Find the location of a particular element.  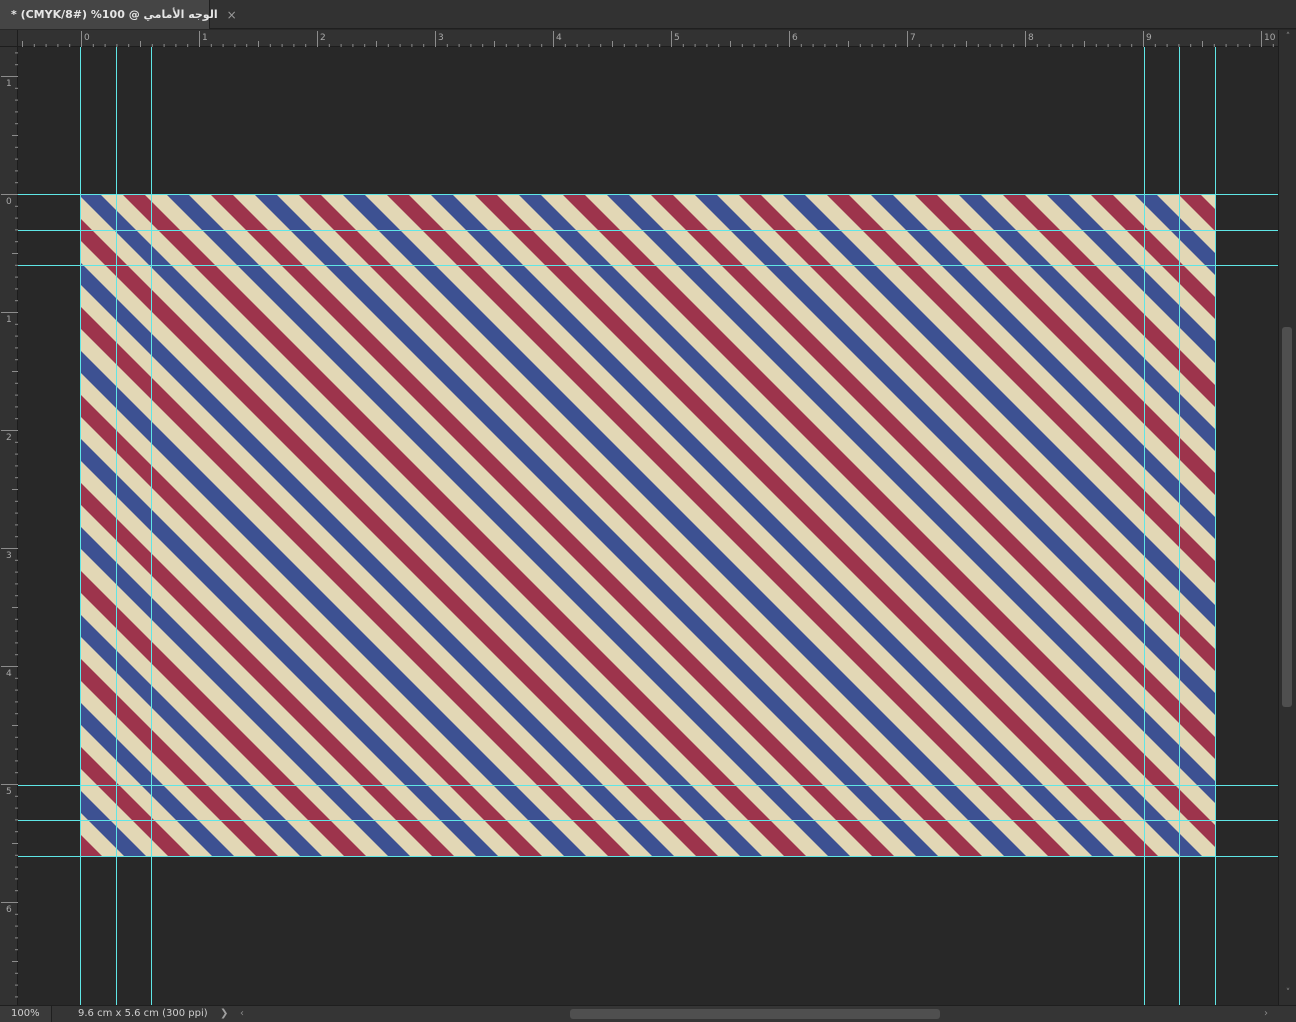

vertical-scroll-thumb is located at coordinates (1287, 517).